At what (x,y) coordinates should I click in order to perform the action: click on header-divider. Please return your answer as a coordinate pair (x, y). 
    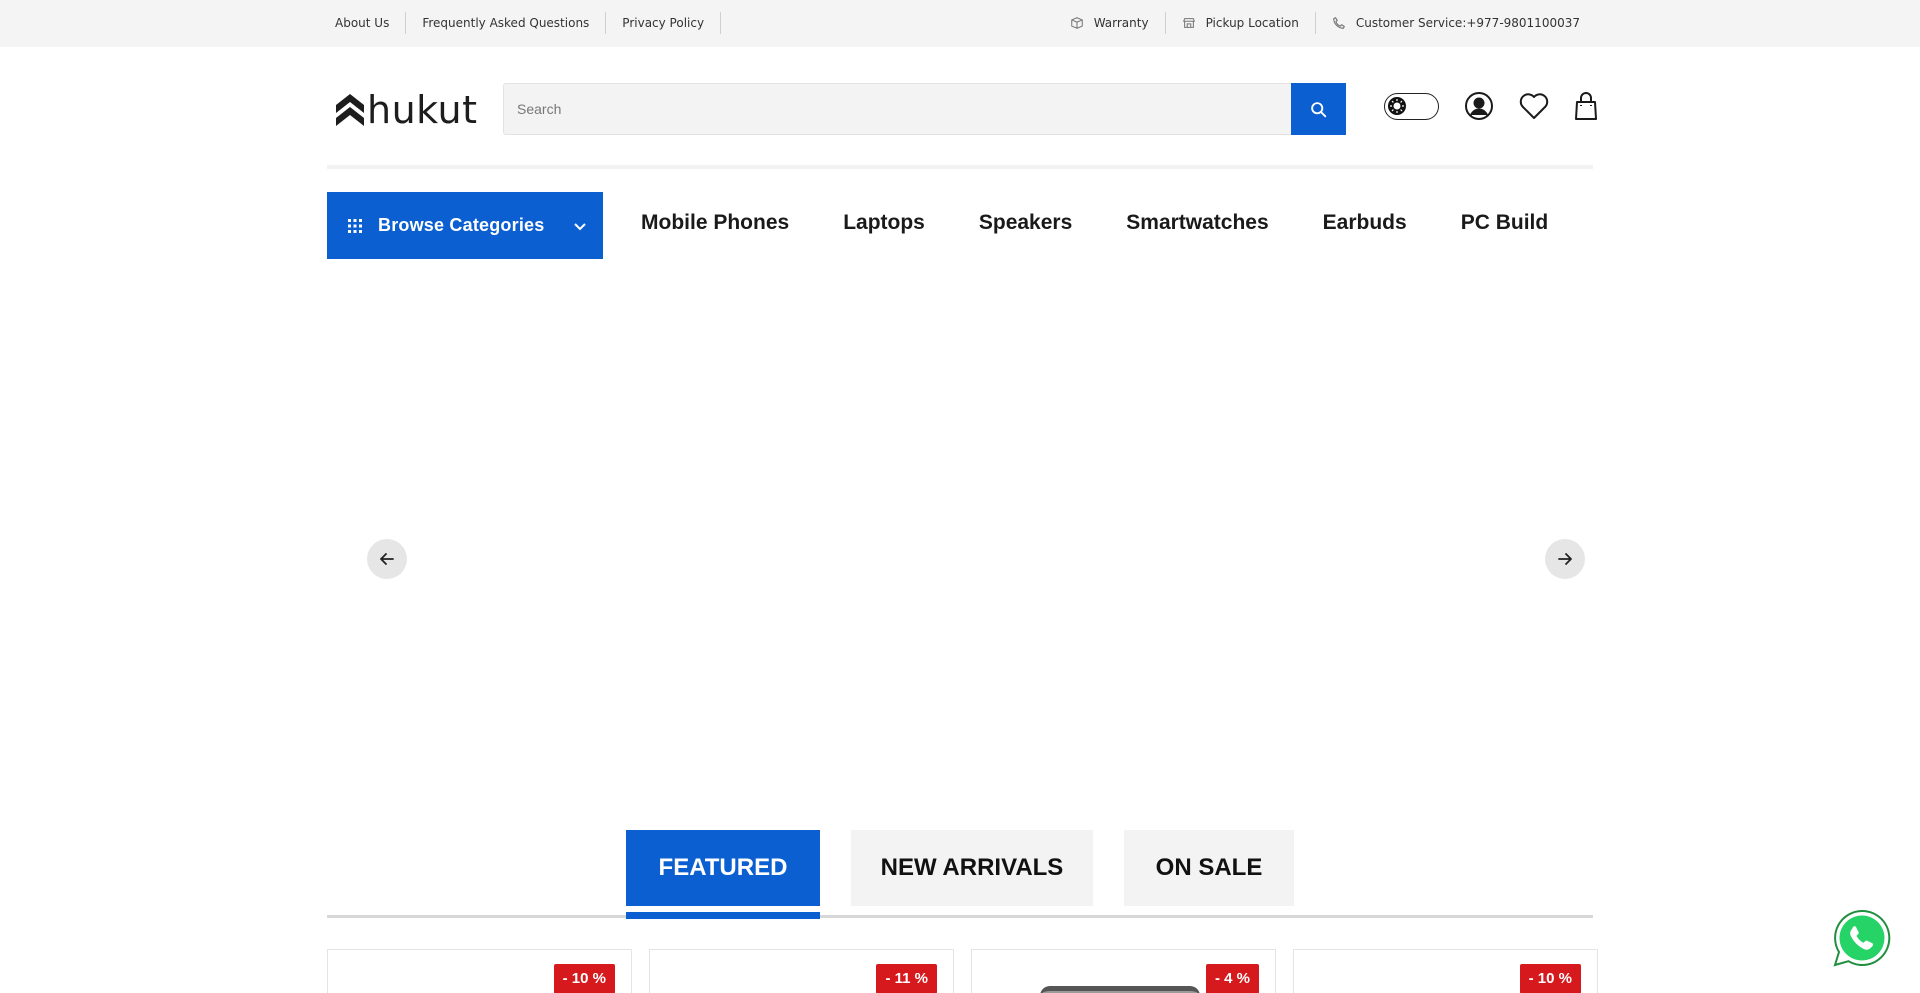
    Looking at the image, I should click on (960, 167).